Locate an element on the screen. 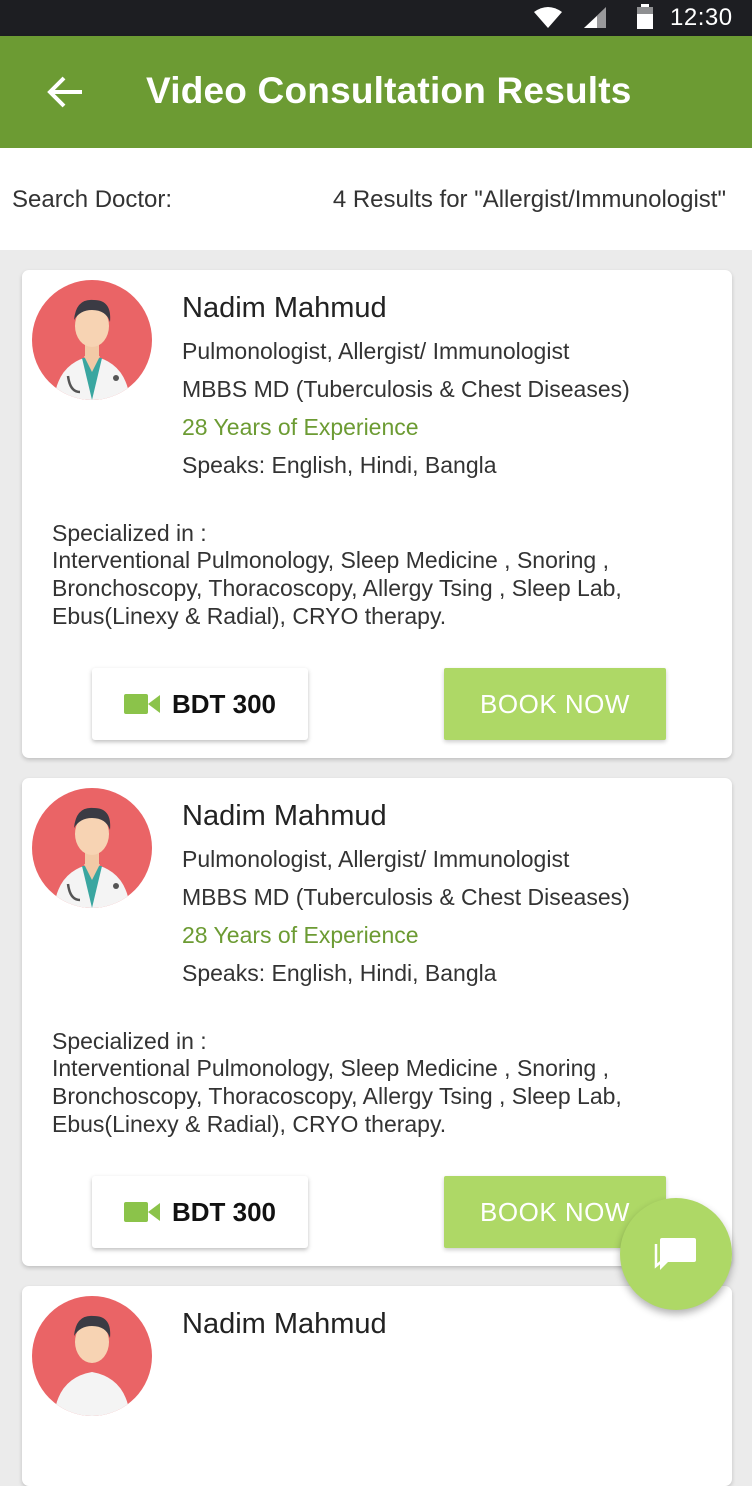  back-arrow-icon is located at coordinates (66, 92).